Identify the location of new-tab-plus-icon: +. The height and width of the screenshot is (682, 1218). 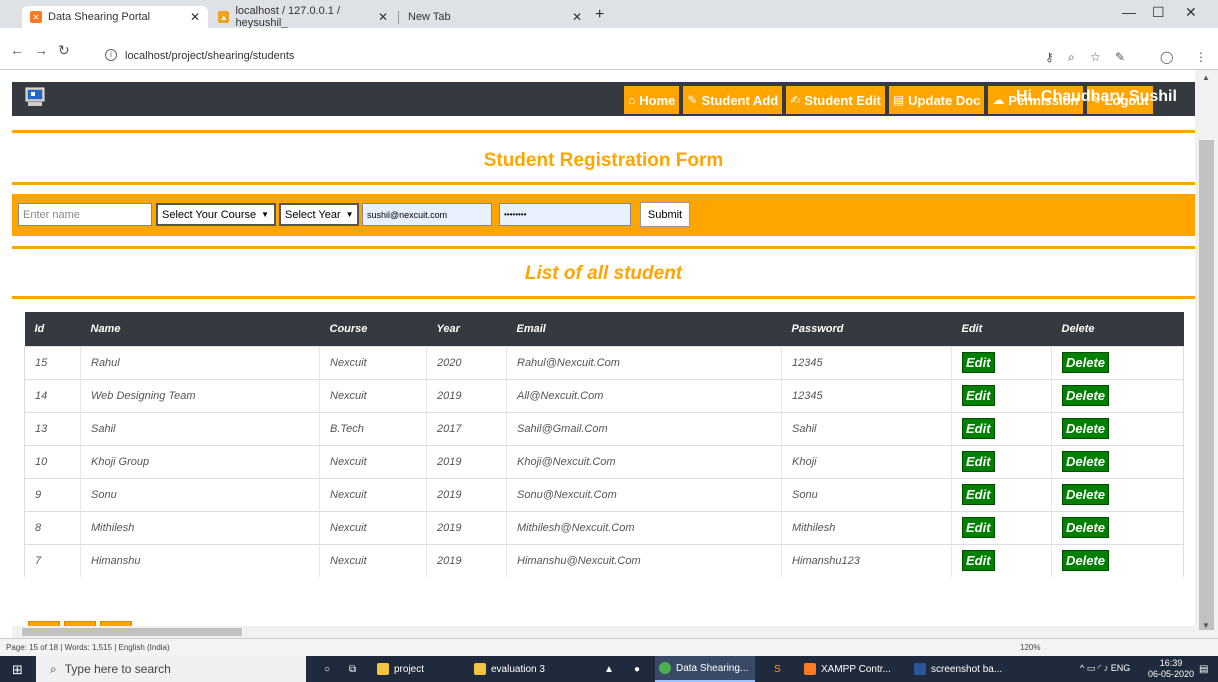
(599, 15).